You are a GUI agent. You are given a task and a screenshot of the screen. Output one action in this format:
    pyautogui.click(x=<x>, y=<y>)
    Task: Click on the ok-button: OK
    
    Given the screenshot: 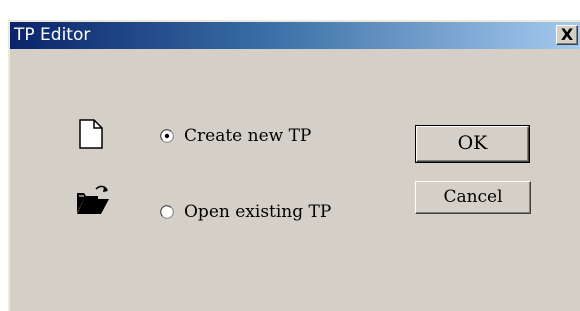 What is the action you would take?
    pyautogui.click(x=472, y=144)
    